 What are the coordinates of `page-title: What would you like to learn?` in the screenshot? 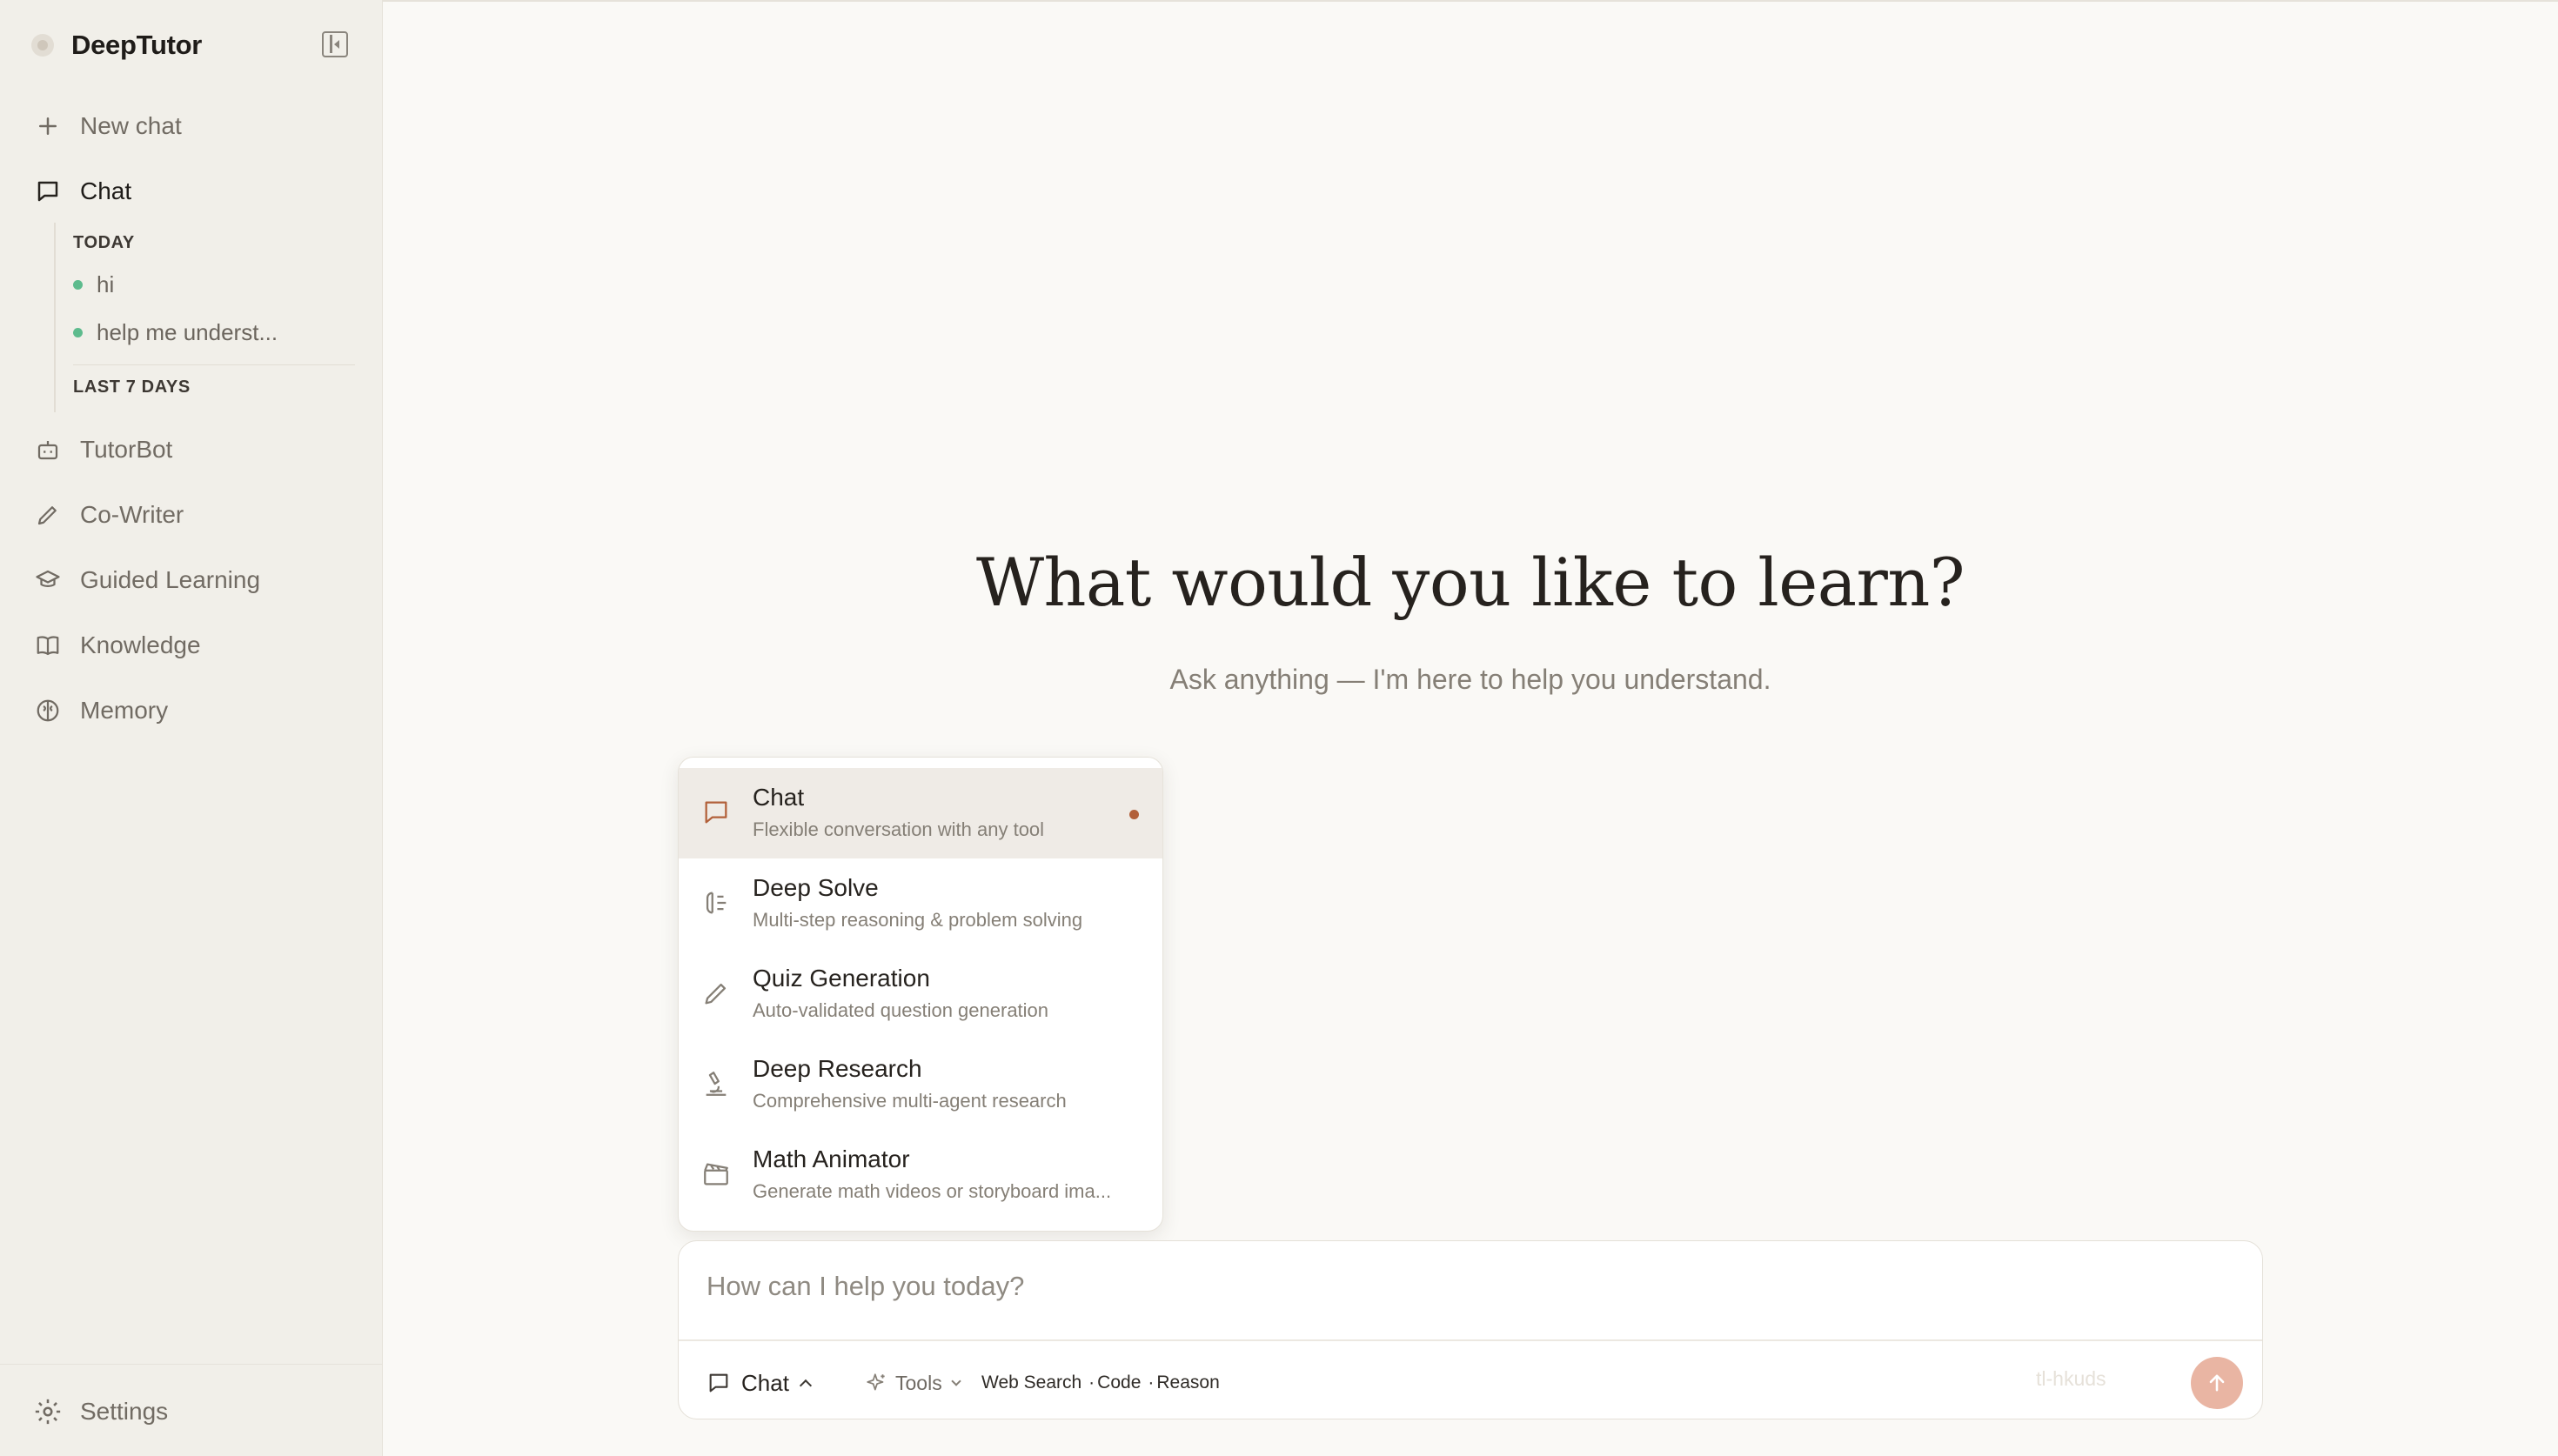 It's located at (1470, 582).